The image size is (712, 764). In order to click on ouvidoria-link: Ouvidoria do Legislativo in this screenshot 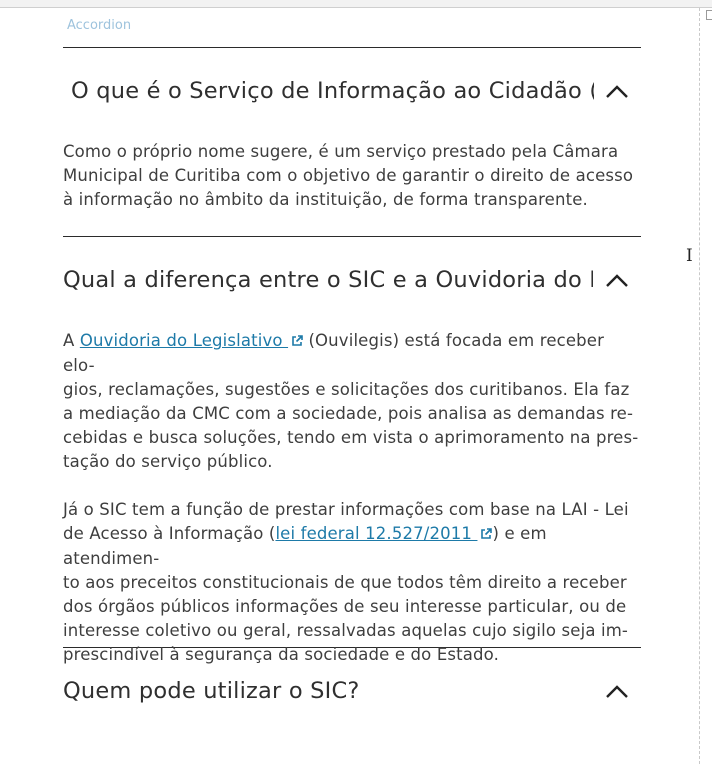, I will do `click(191, 340)`.